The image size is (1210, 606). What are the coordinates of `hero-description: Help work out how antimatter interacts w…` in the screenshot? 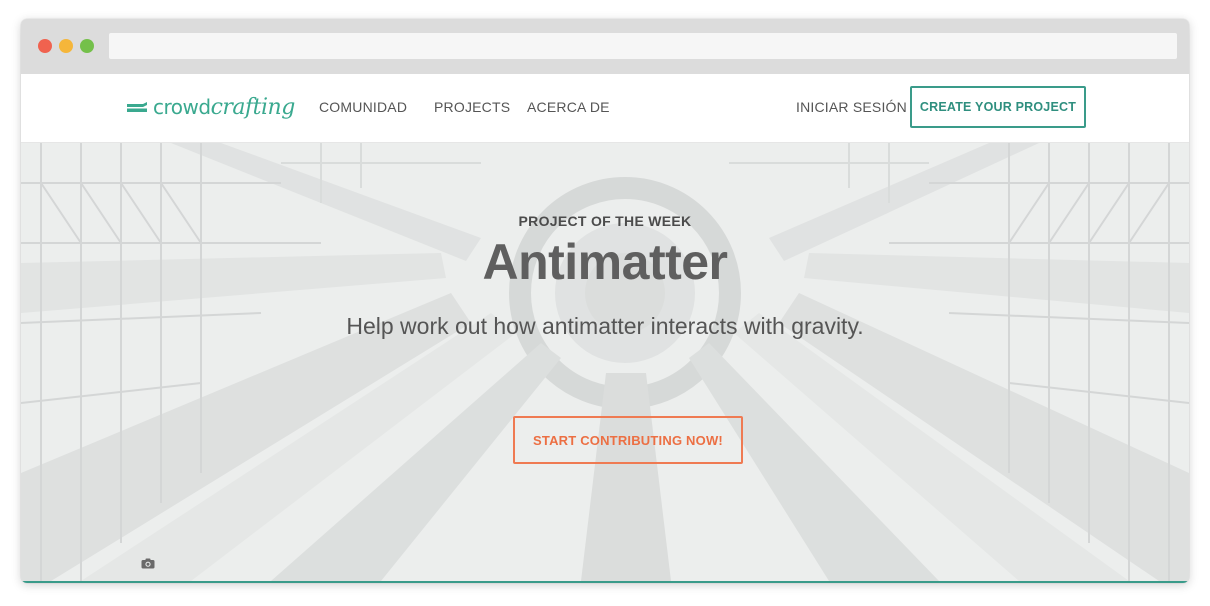 It's located at (605, 326).